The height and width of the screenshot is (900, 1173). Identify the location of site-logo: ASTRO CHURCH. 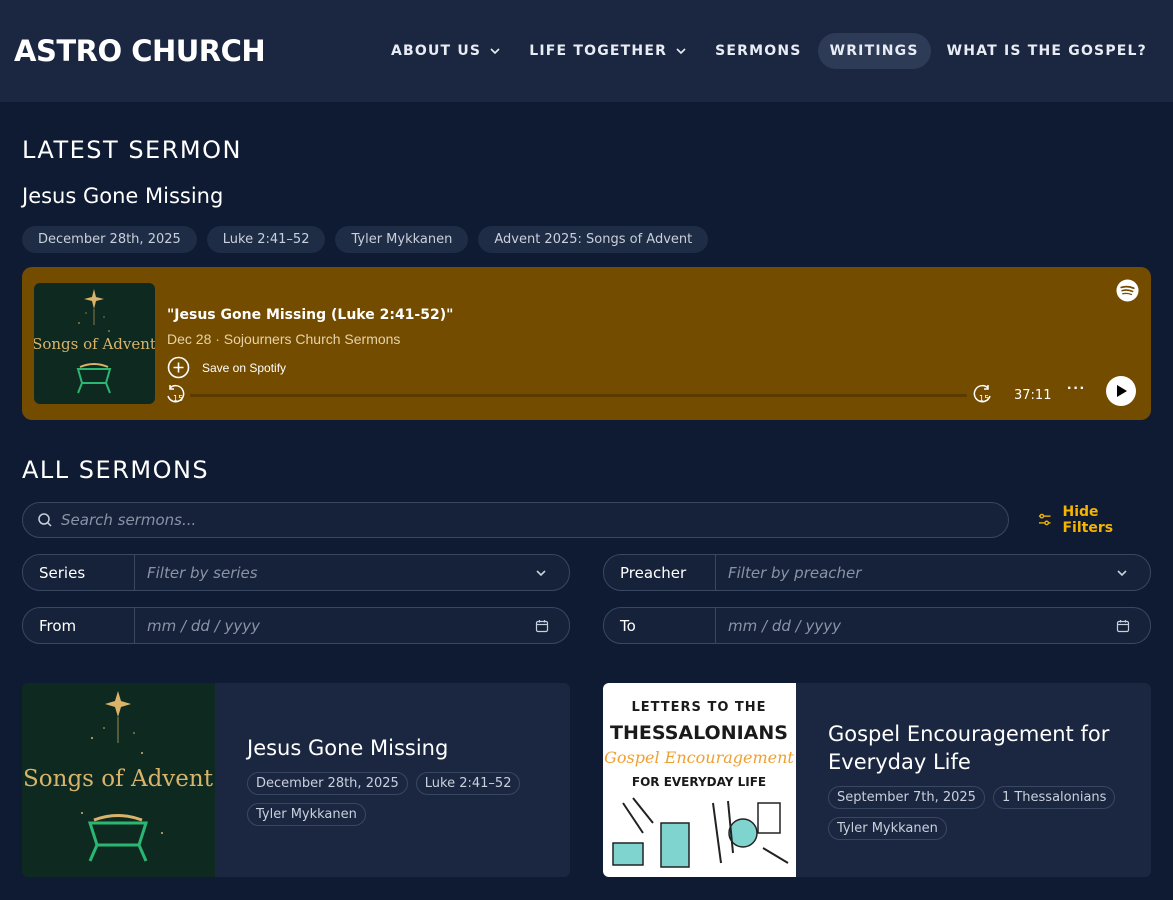
(140, 51).